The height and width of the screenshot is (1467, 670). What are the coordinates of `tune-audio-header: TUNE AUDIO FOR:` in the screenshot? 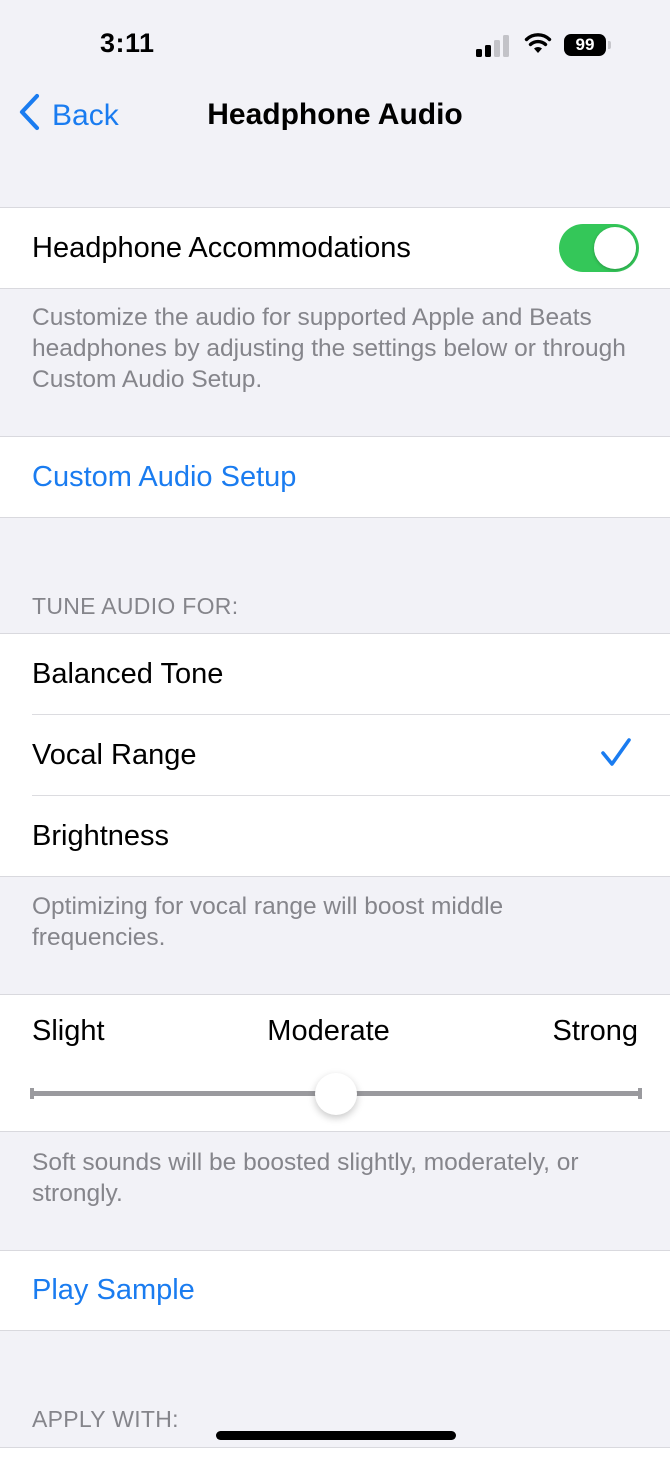 It's located at (135, 606).